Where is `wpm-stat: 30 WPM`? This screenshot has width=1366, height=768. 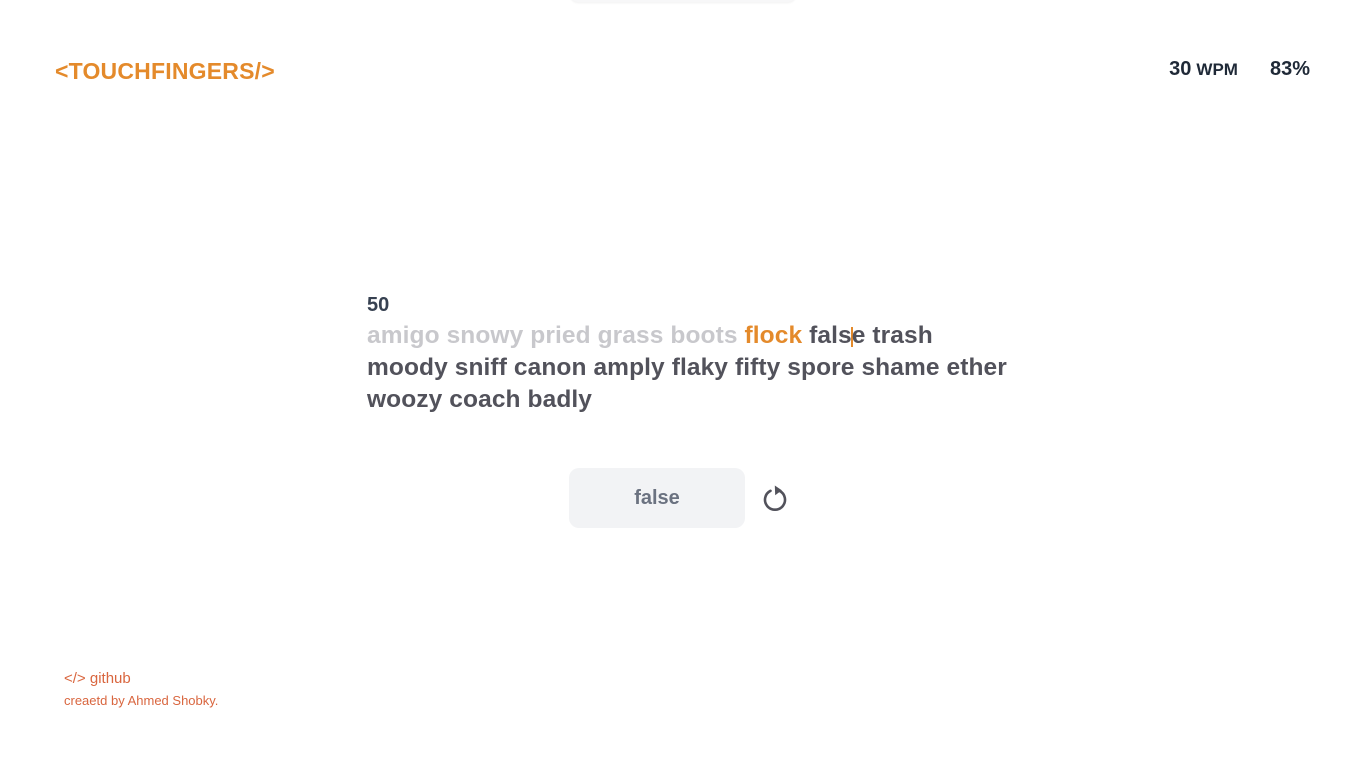 wpm-stat: 30 WPM is located at coordinates (1203, 69).